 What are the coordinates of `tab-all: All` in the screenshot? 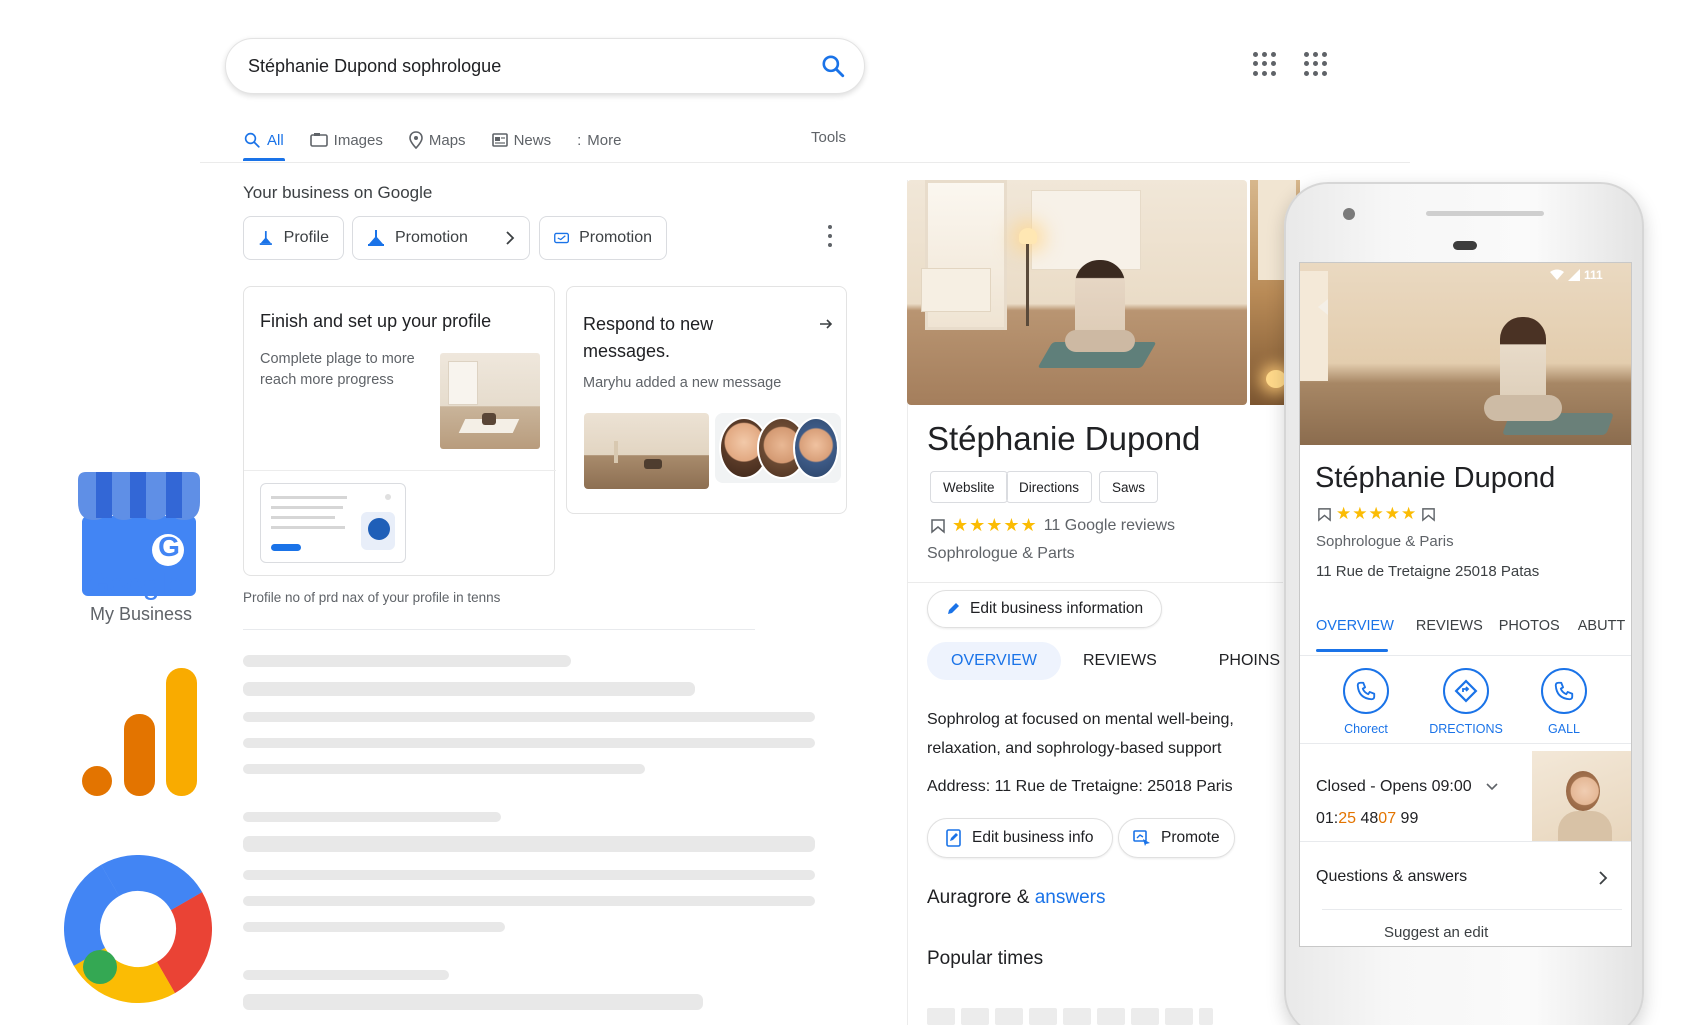 It's located at (263, 140).